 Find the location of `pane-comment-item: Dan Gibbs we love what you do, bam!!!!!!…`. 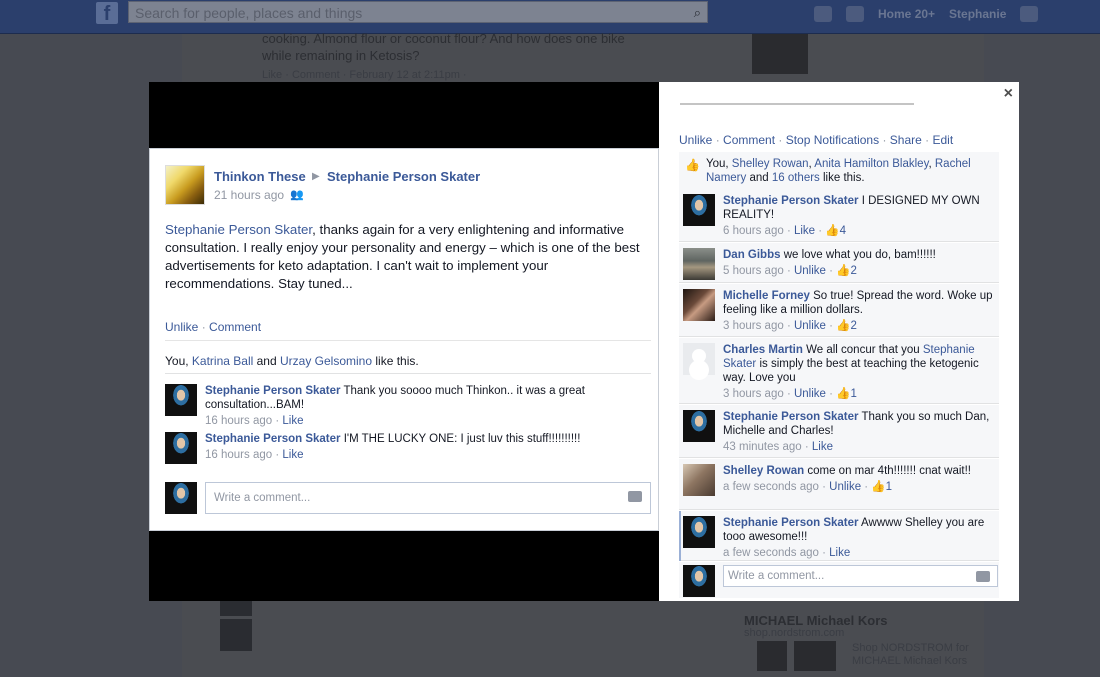

pane-comment-item: Dan Gibbs we love what you do, bam!!!!!!… is located at coordinates (839, 263).